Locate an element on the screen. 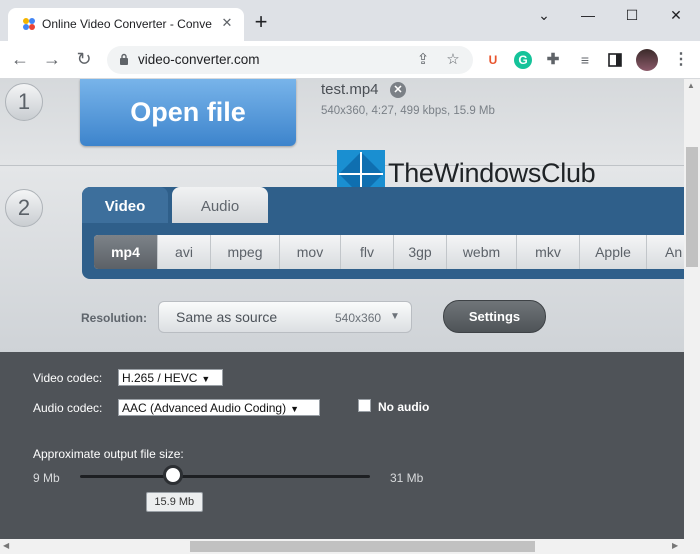 The width and height of the screenshot is (700, 554). vertical-scroll-thumb is located at coordinates (692, 207).